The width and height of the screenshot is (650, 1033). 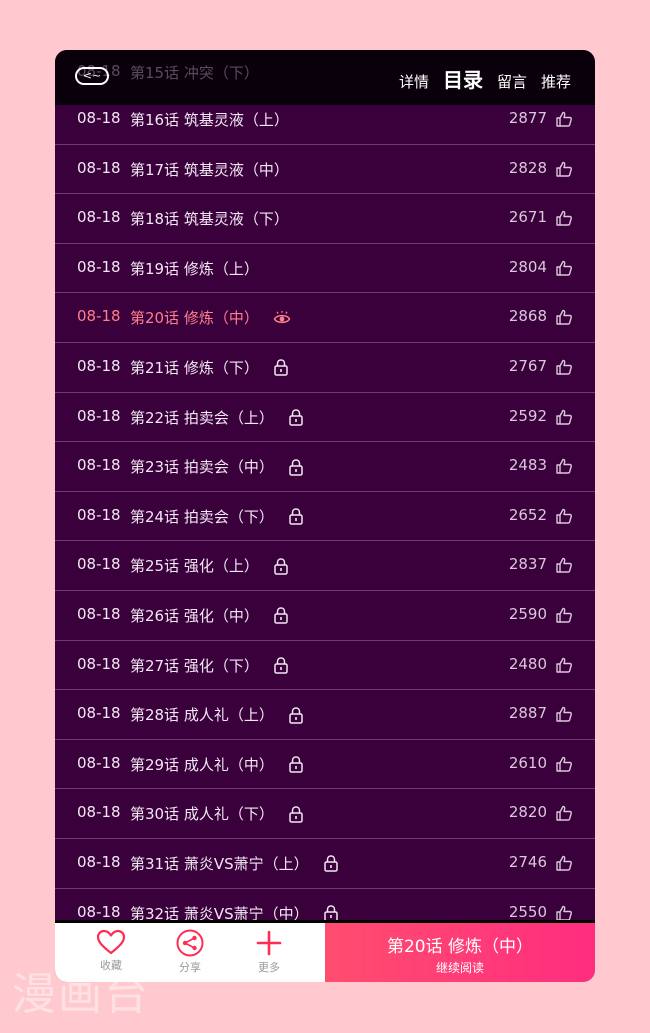 I want to click on chapter-row: 08-18 第17话 筑基灵液（中） 2828, so click(x=325, y=170).